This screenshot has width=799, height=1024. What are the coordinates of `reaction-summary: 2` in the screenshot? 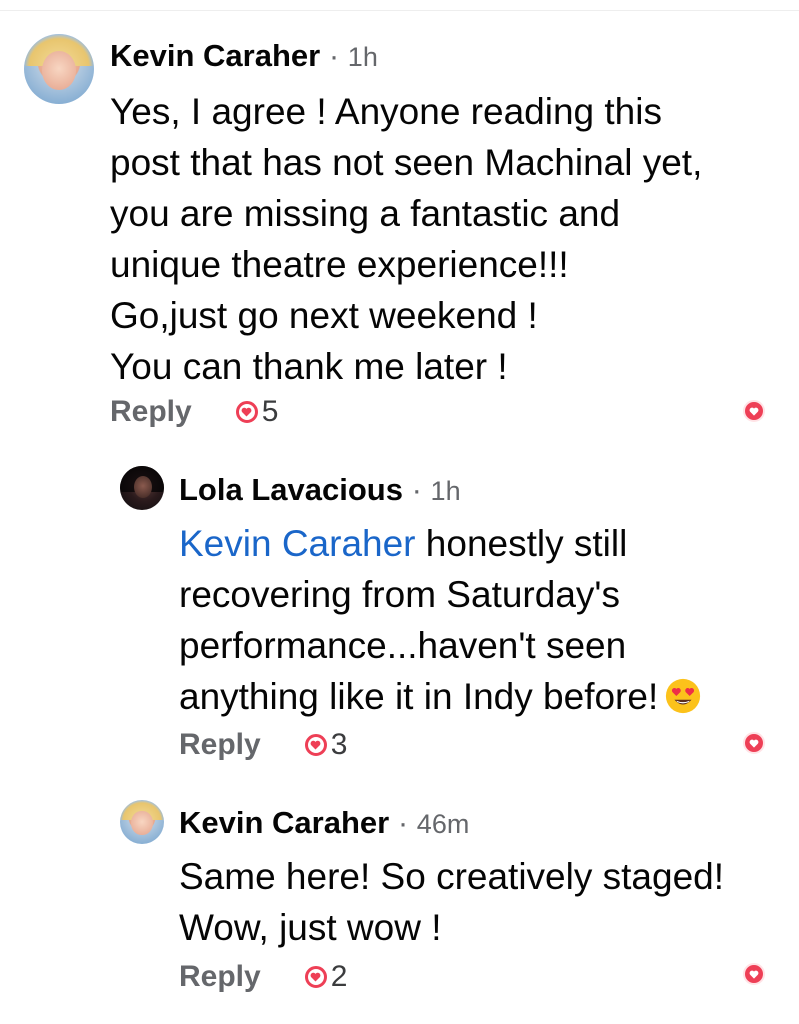 It's located at (326, 977).